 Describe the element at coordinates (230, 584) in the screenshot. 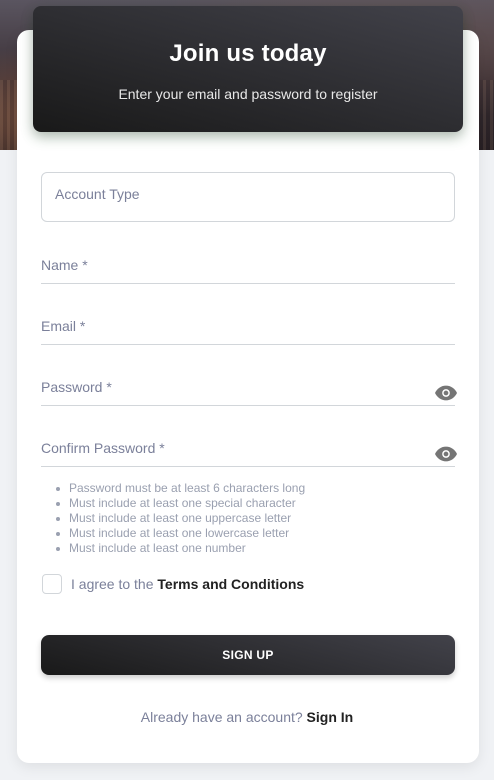

I see `terms-link: Terms and Conditions` at that location.